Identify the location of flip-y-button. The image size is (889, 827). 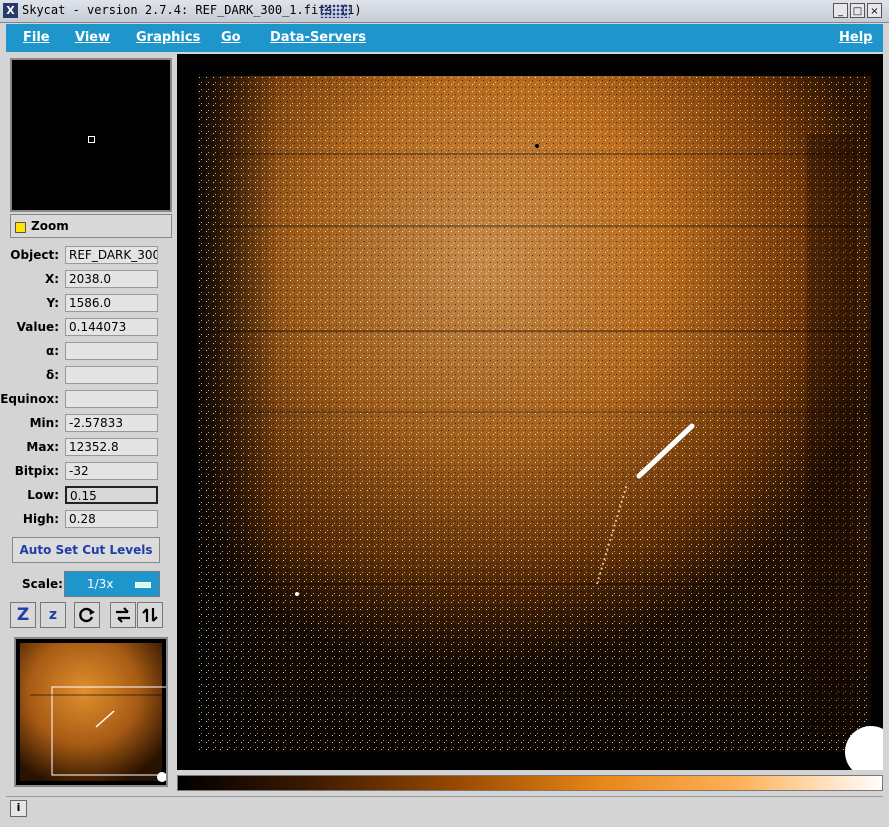
(150, 615).